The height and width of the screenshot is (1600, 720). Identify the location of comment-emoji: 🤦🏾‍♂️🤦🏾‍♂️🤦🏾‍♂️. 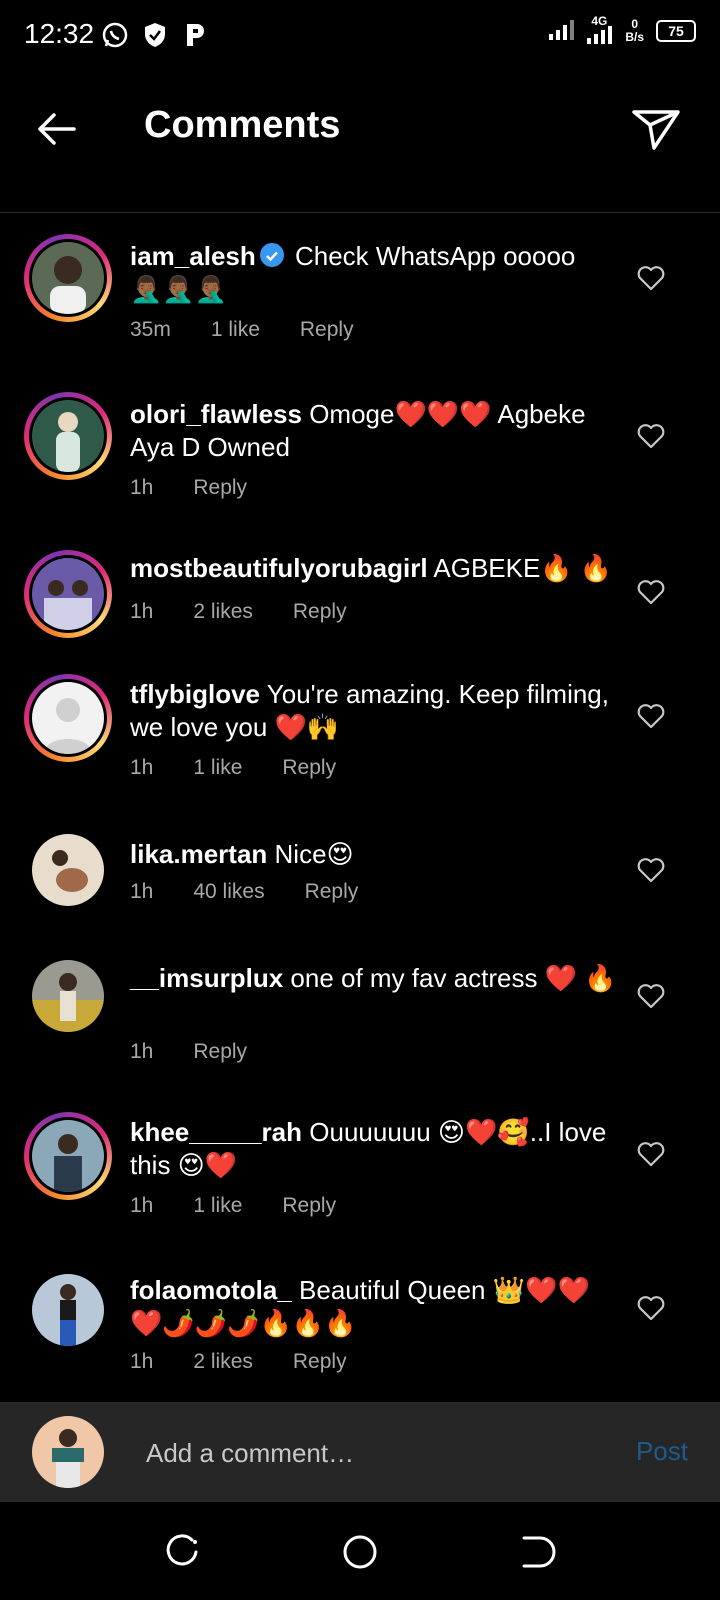
(179, 289).